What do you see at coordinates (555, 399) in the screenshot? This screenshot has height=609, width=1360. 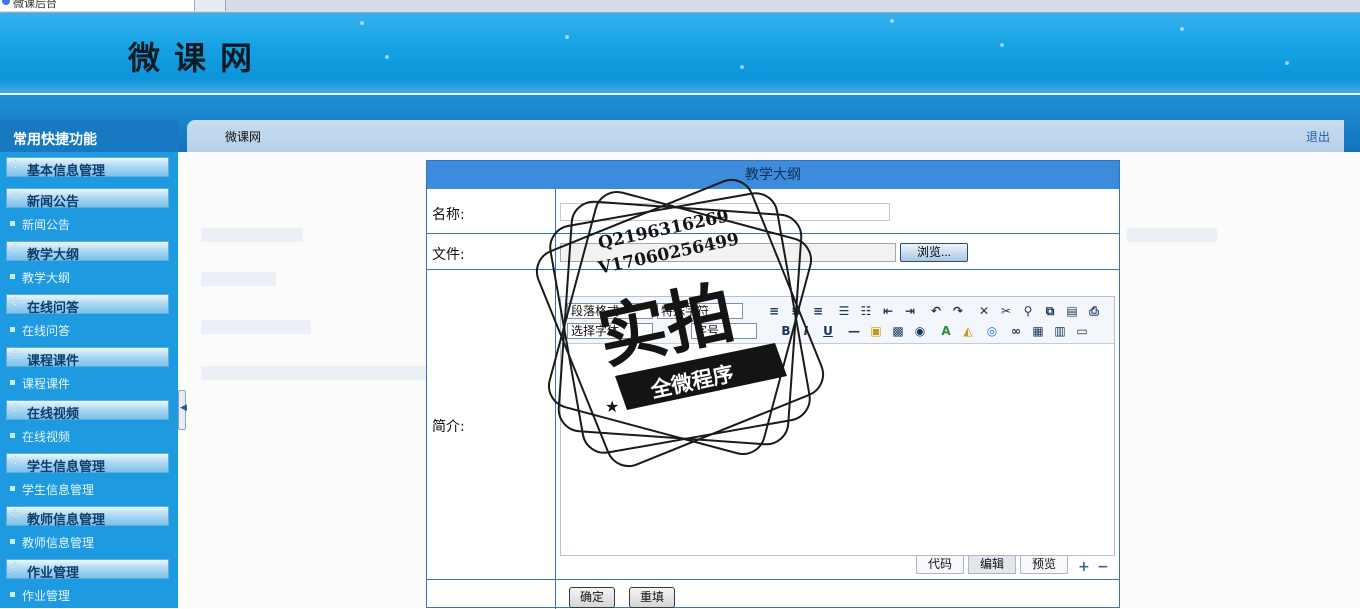 I see `form-column-divider` at bounding box center [555, 399].